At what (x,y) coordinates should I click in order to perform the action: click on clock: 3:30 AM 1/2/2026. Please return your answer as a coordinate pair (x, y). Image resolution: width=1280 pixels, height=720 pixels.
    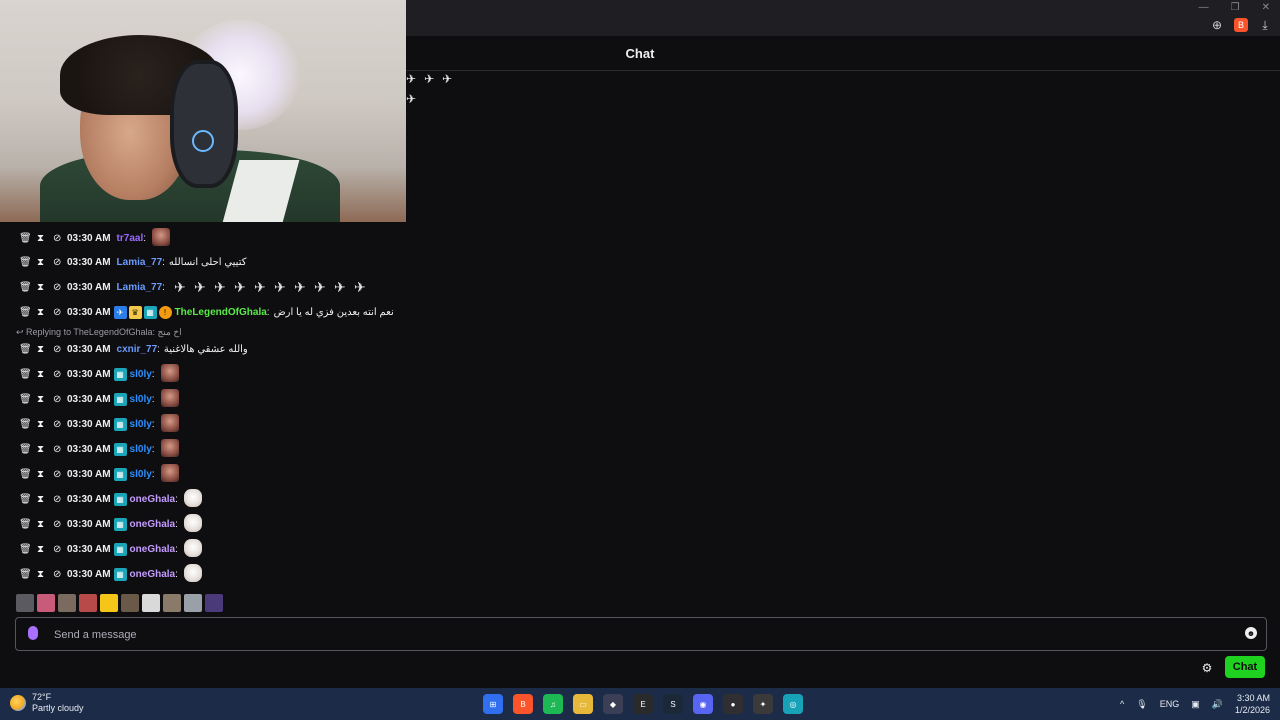
    Looking at the image, I should click on (1252, 704).